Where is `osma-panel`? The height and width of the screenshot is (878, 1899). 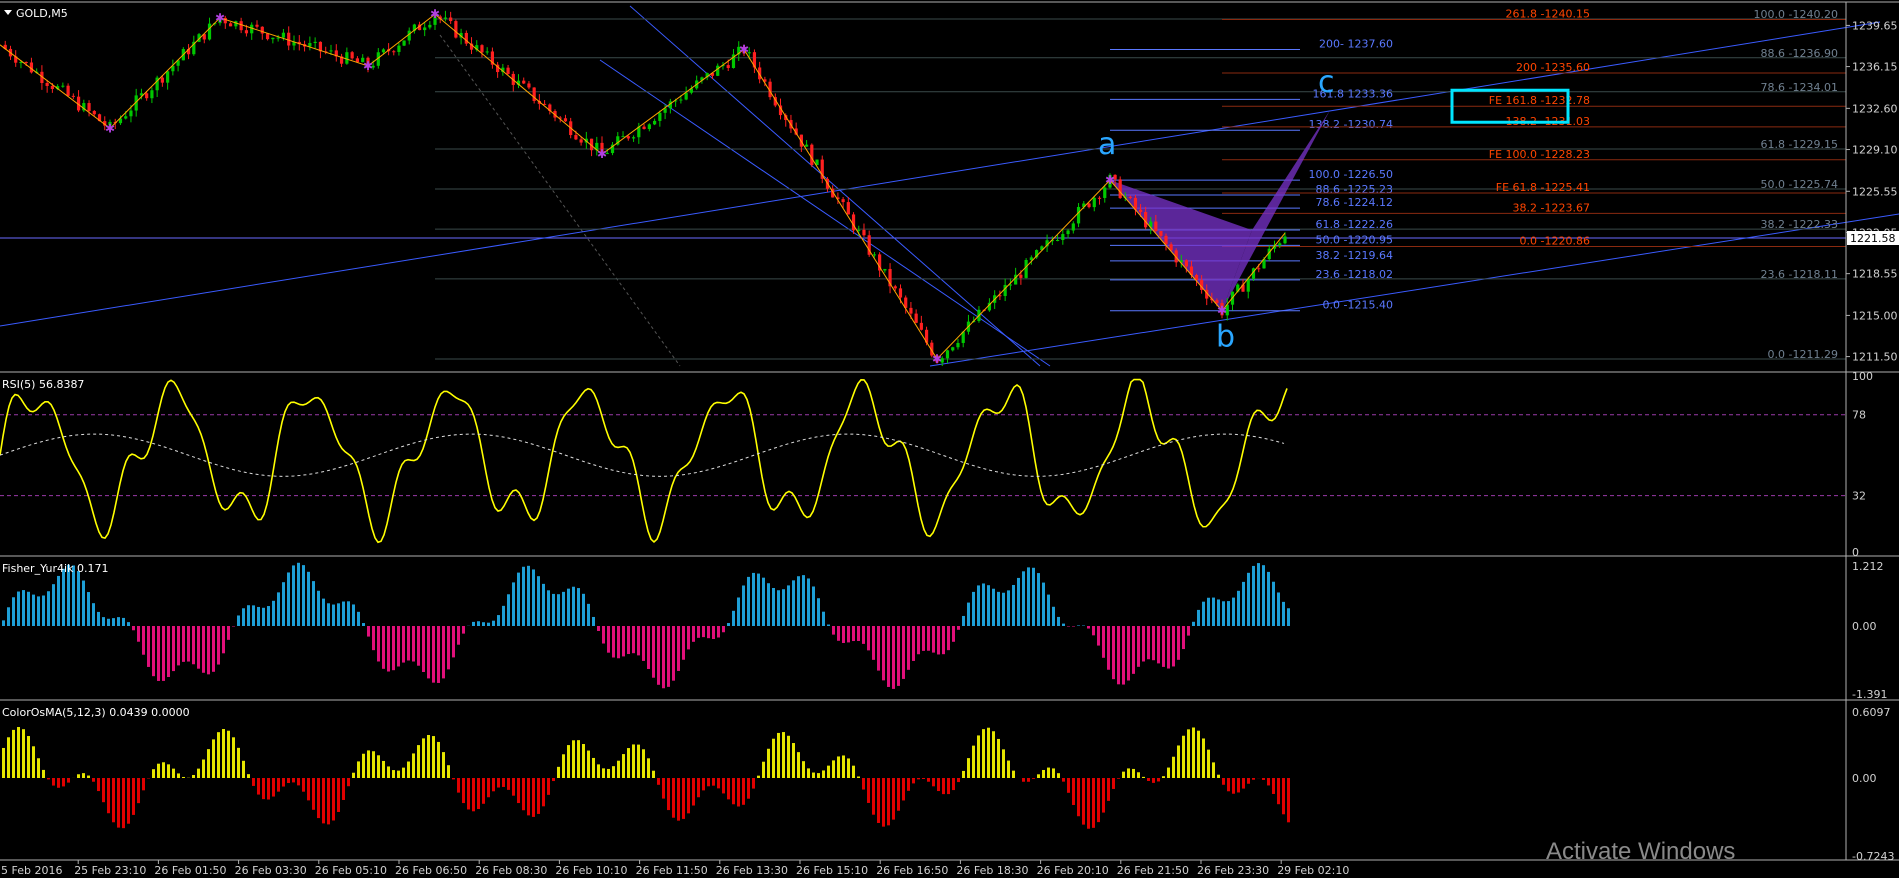
osma-panel is located at coordinates (646, 778).